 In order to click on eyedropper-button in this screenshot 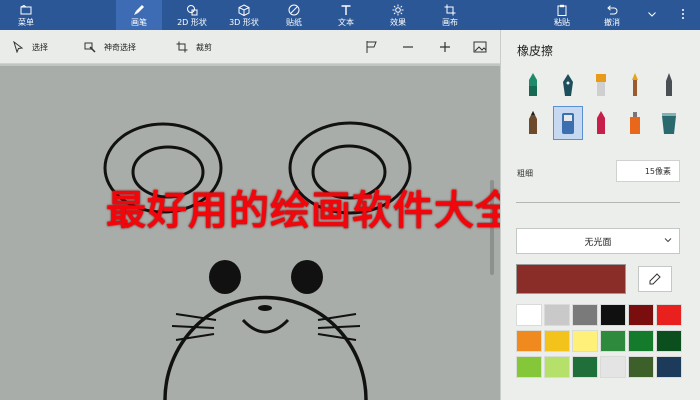, I will do `click(655, 279)`.